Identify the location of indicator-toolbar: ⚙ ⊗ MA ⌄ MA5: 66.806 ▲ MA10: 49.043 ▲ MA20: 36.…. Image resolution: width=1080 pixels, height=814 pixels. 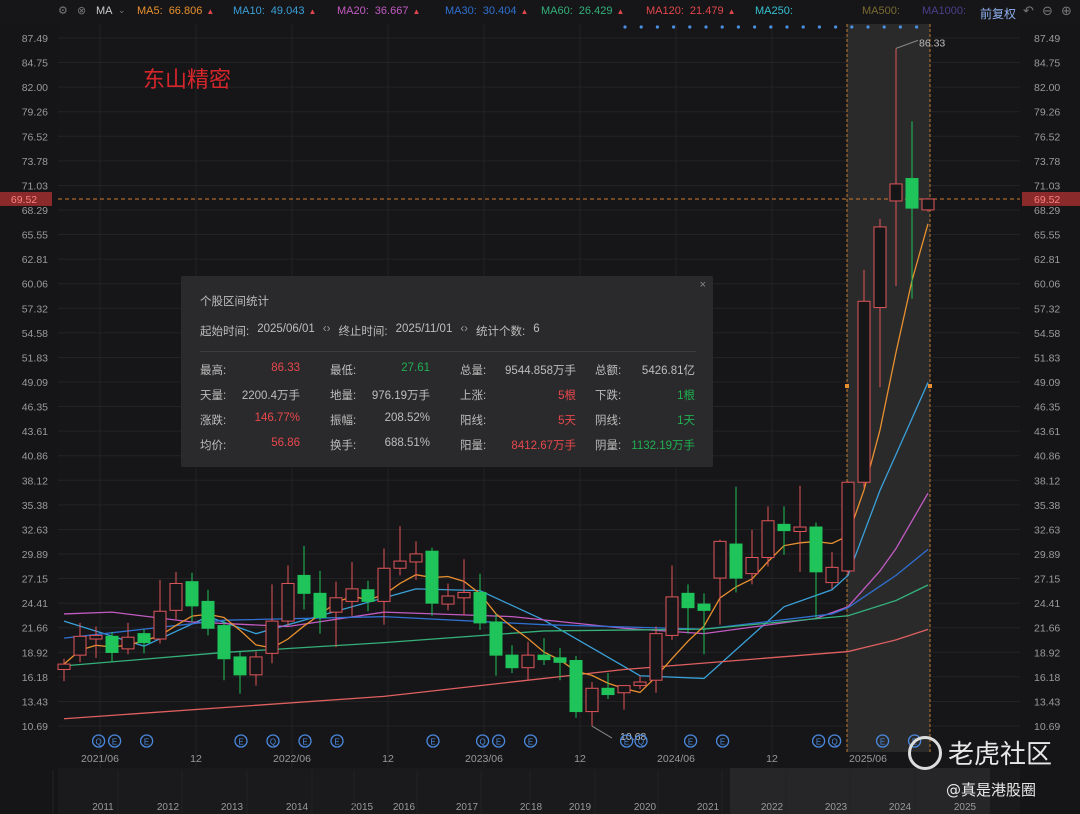
(540, 12).